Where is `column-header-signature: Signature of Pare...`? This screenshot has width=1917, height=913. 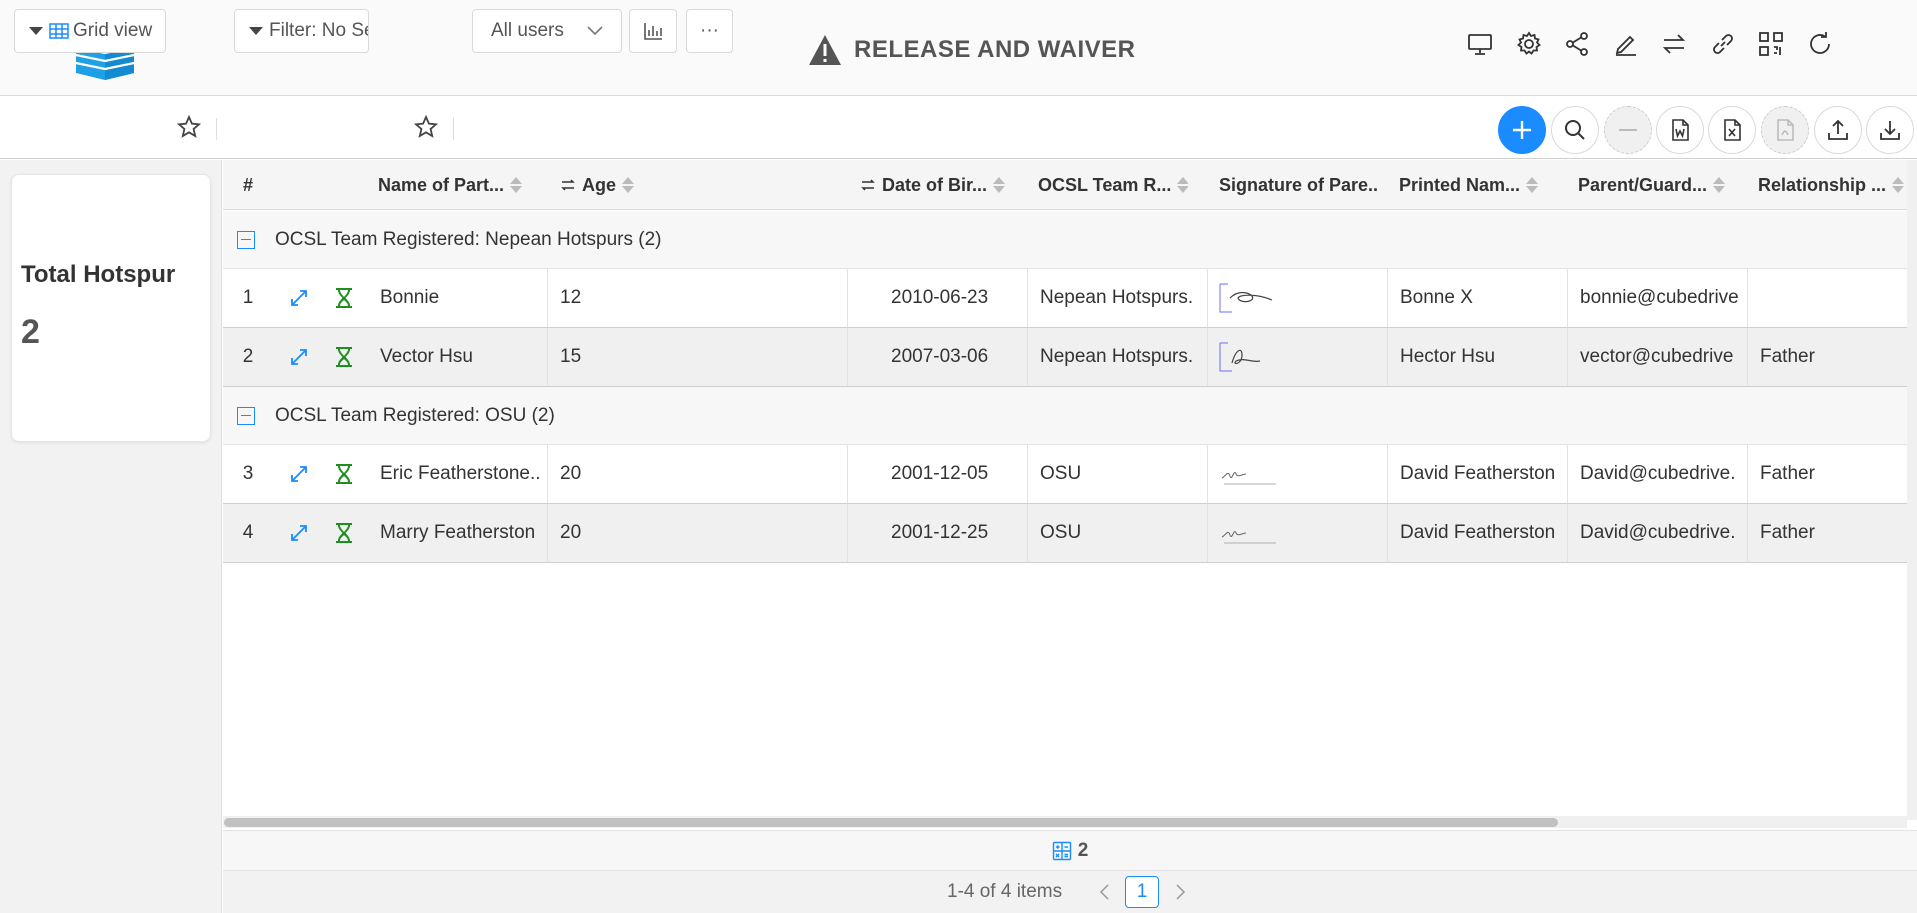 column-header-signature: Signature of Pare... is located at coordinates (1299, 185).